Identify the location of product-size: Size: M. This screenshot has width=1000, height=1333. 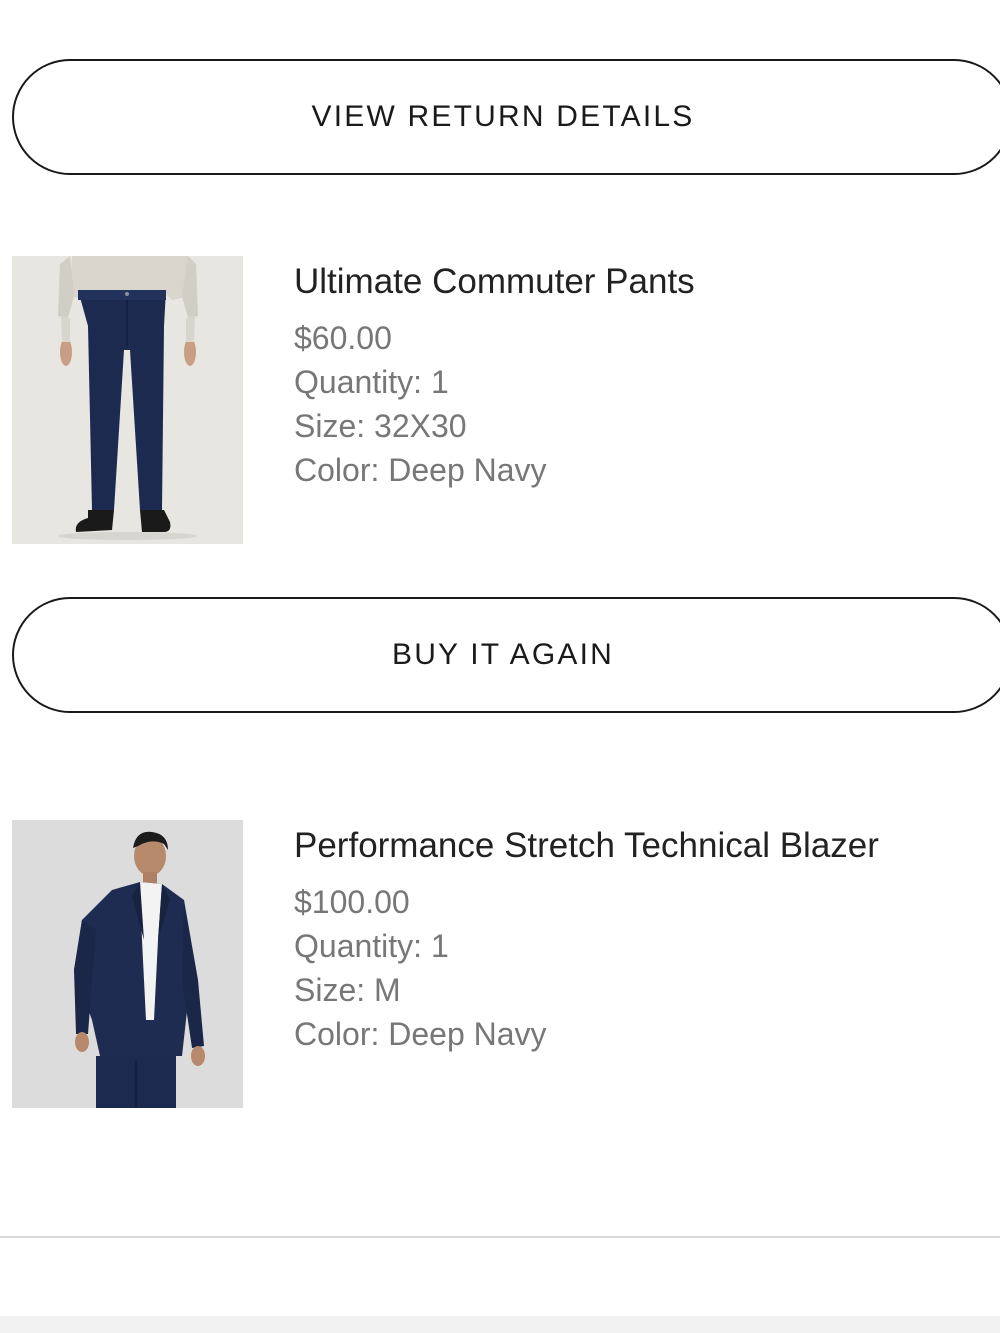
(347, 990).